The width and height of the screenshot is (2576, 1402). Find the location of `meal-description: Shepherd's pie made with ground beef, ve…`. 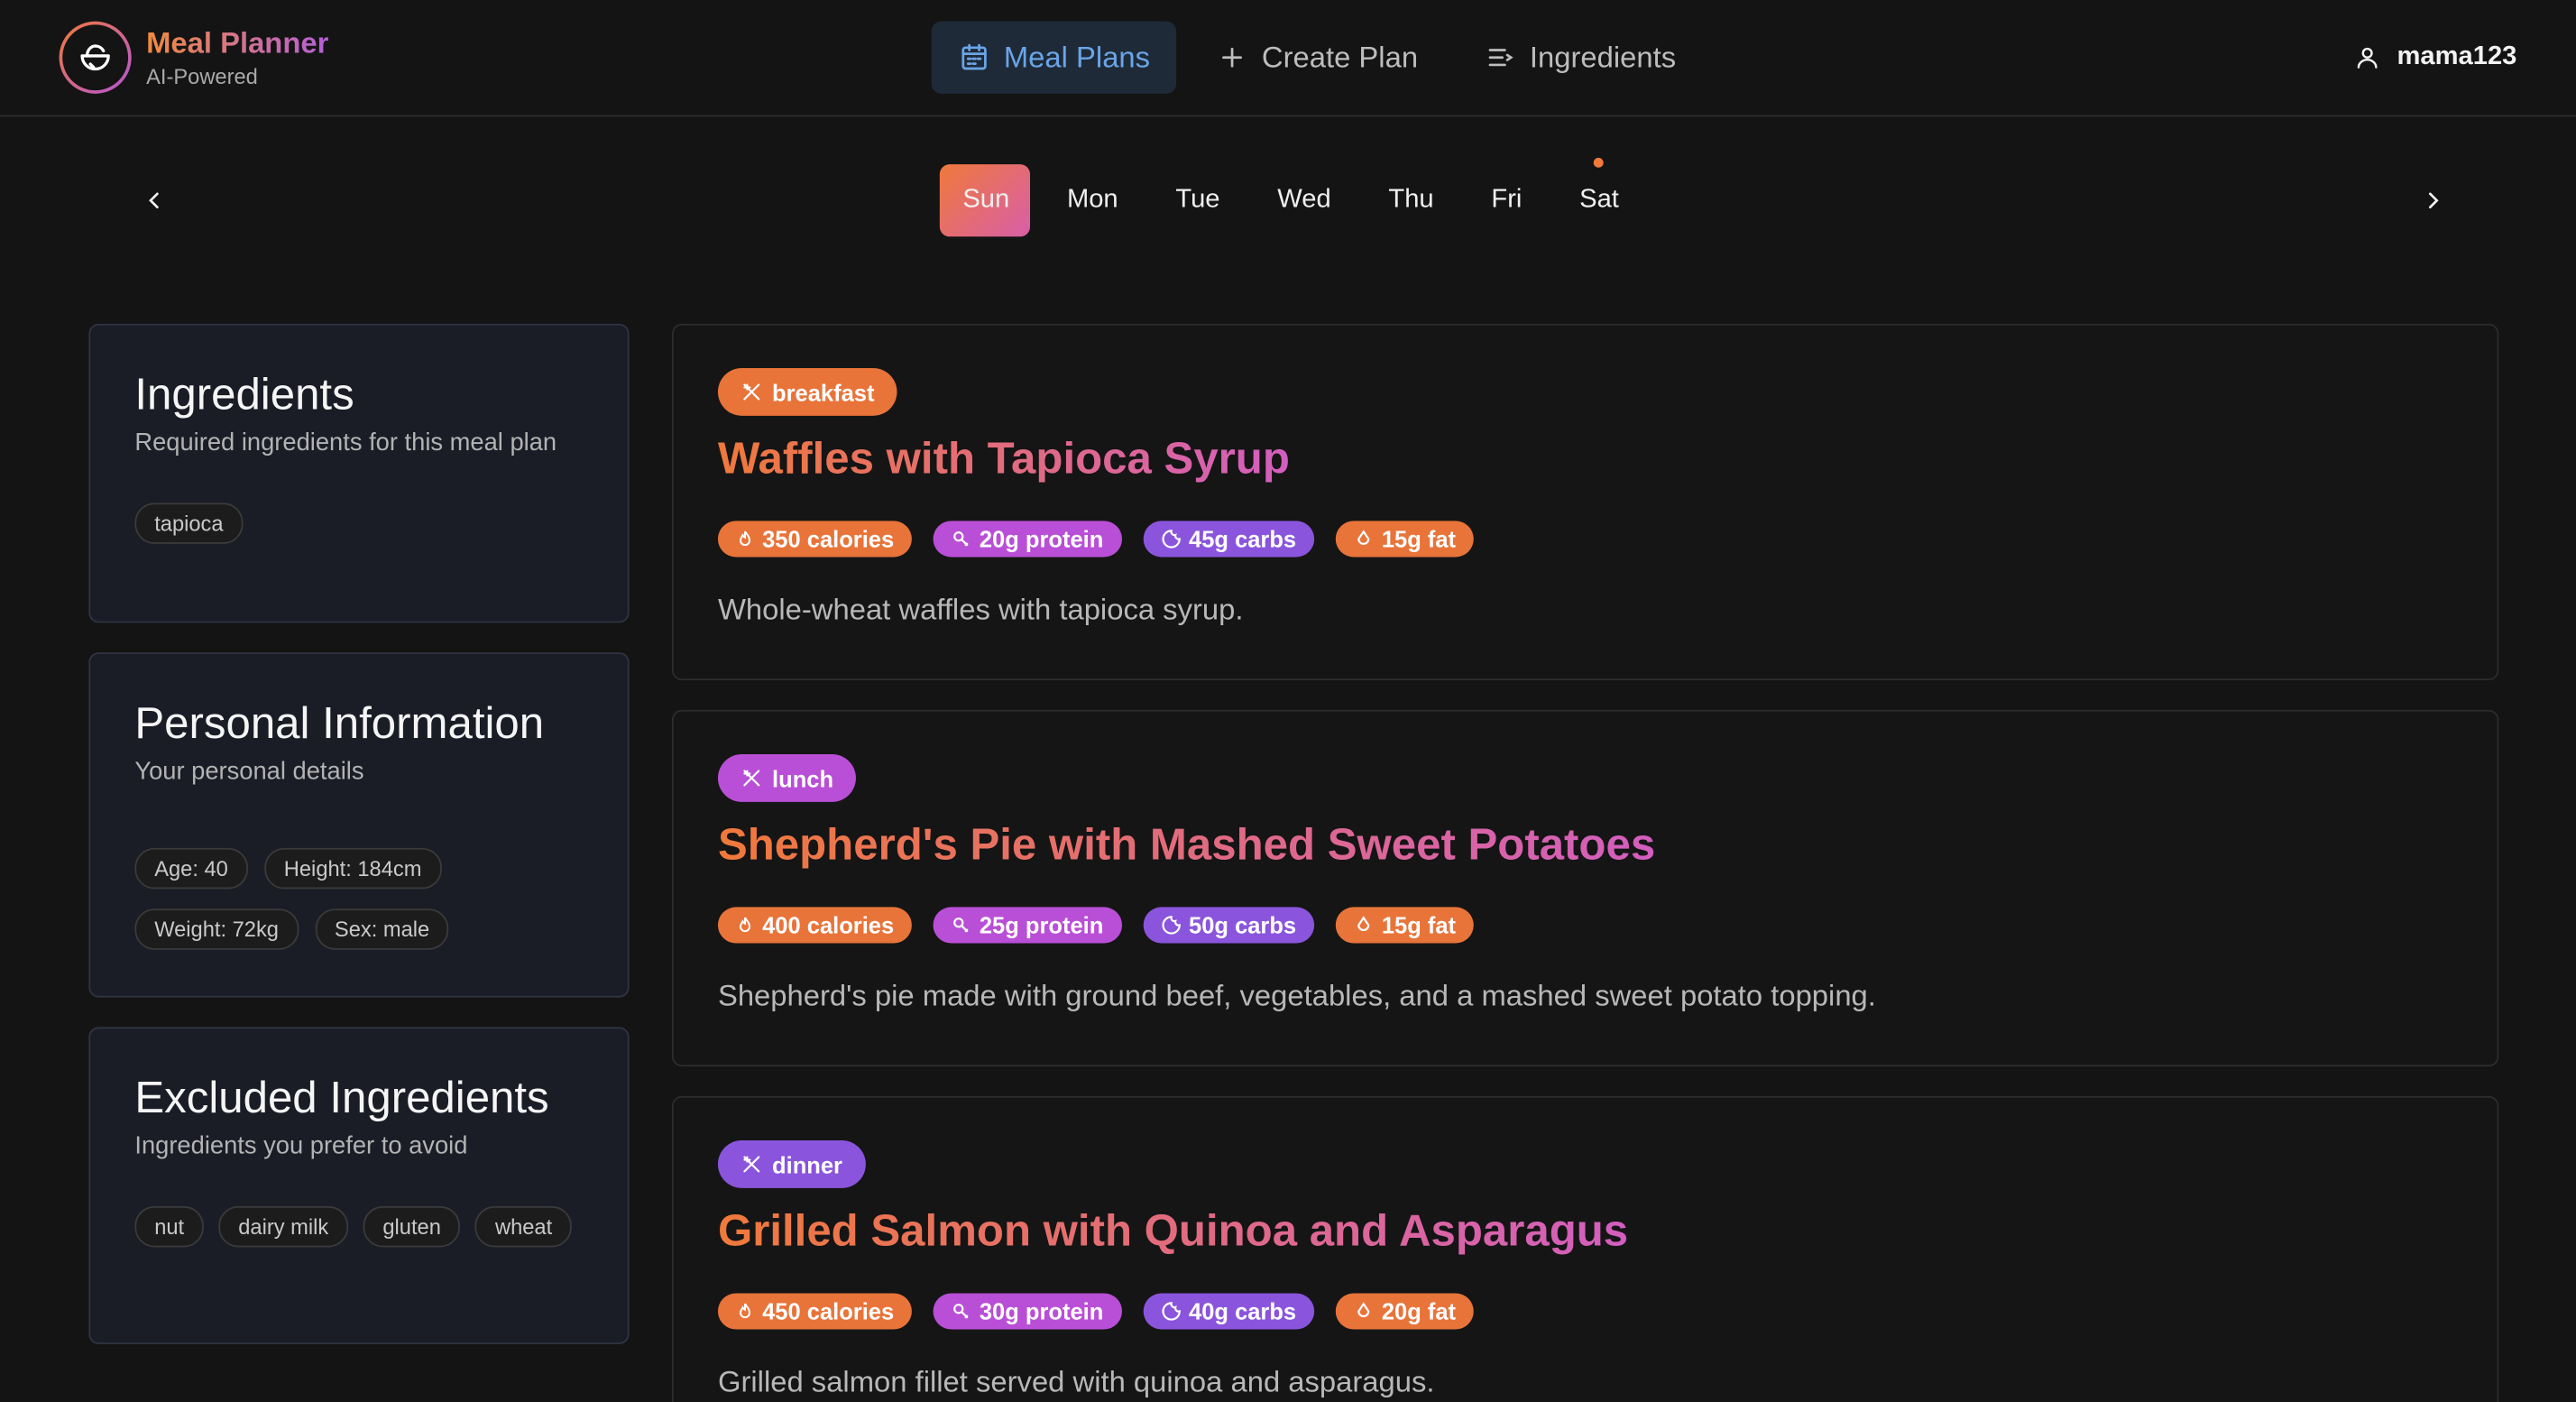

meal-description: Shepherd's pie made with ground beef, ve… is located at coordinates (1296, 995).